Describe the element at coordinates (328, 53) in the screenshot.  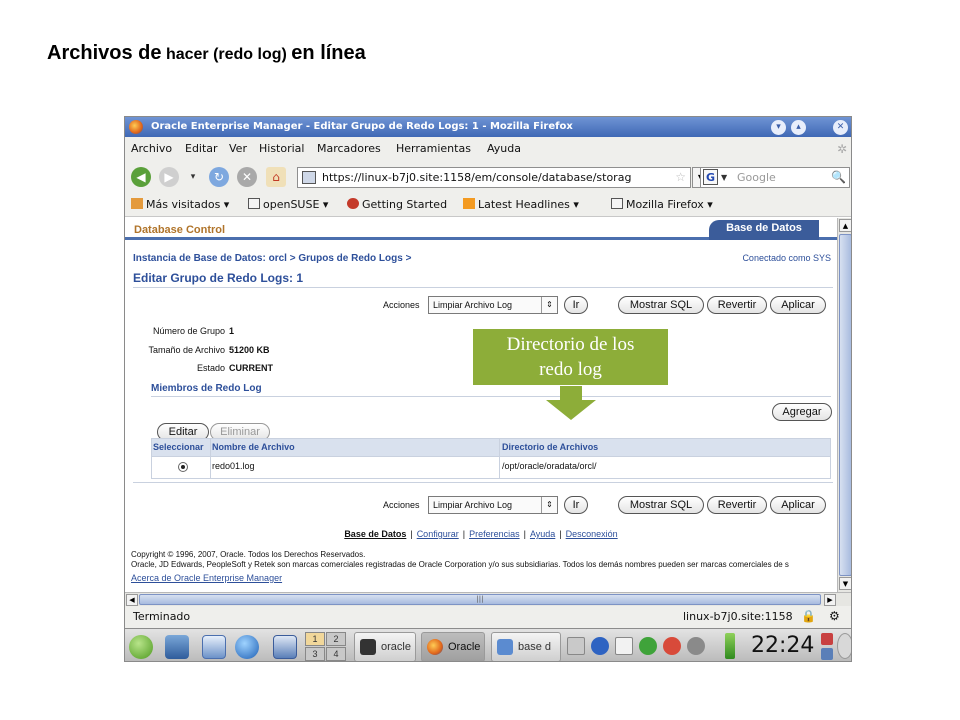
I see `slide-title-part3: en línea` at that location.